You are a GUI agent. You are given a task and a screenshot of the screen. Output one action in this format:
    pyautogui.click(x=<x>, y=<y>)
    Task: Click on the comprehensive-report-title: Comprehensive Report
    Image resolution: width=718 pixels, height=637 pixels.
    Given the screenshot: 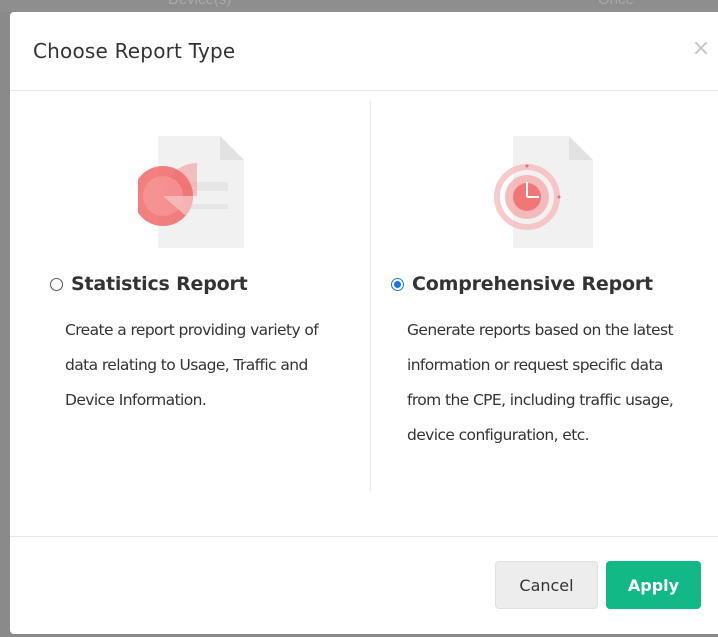 What is the action you would take?
    pyautogui.click(x=532, y=284)
    